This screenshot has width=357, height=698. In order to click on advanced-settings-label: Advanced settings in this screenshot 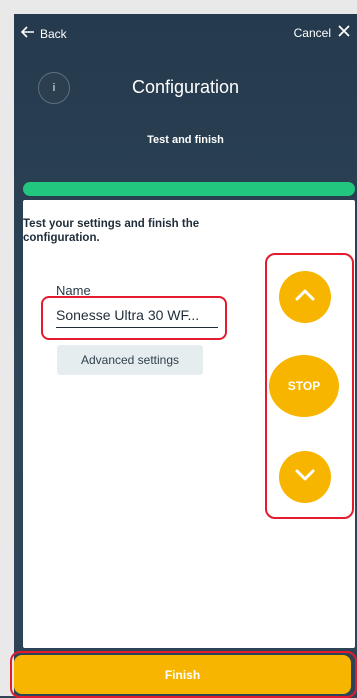, I will do `click(130, 360)`.